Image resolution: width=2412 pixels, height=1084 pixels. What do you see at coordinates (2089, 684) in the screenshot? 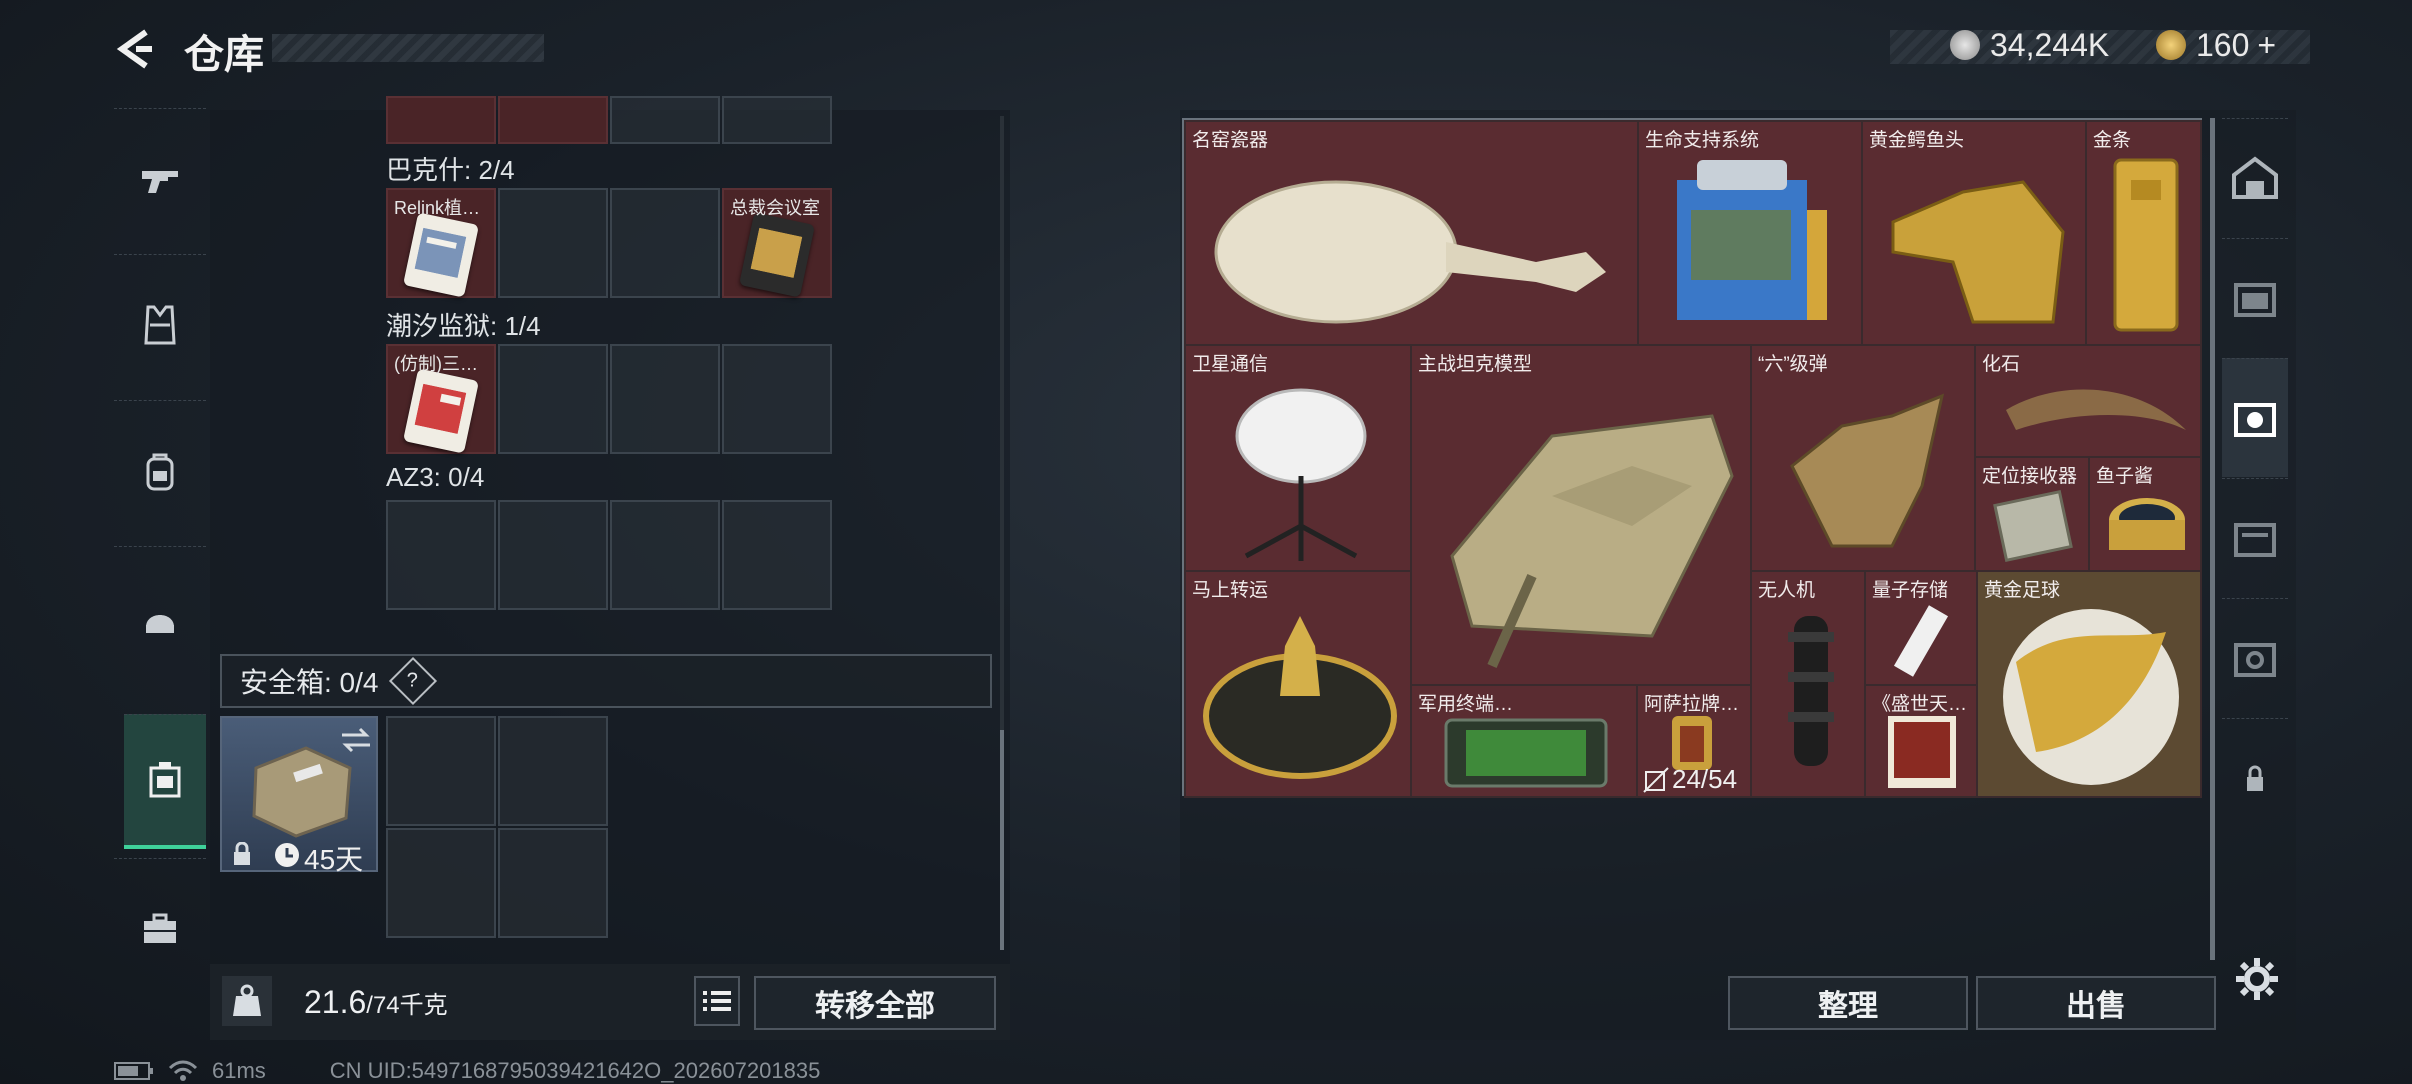
I see `item-gold-football: 黄金足球` at bounding box center [2089, 684].